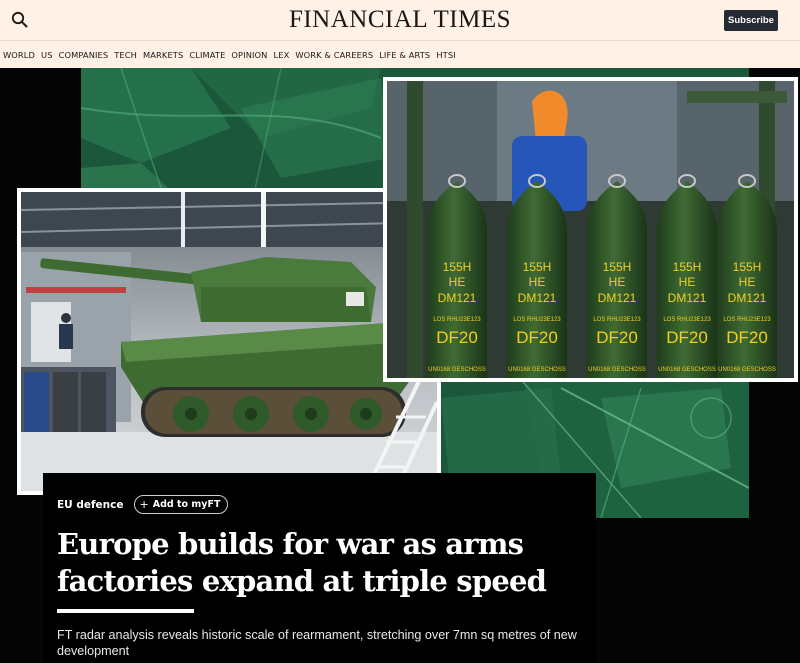  I want to click on nav-item-us: US, so click(47, 55).